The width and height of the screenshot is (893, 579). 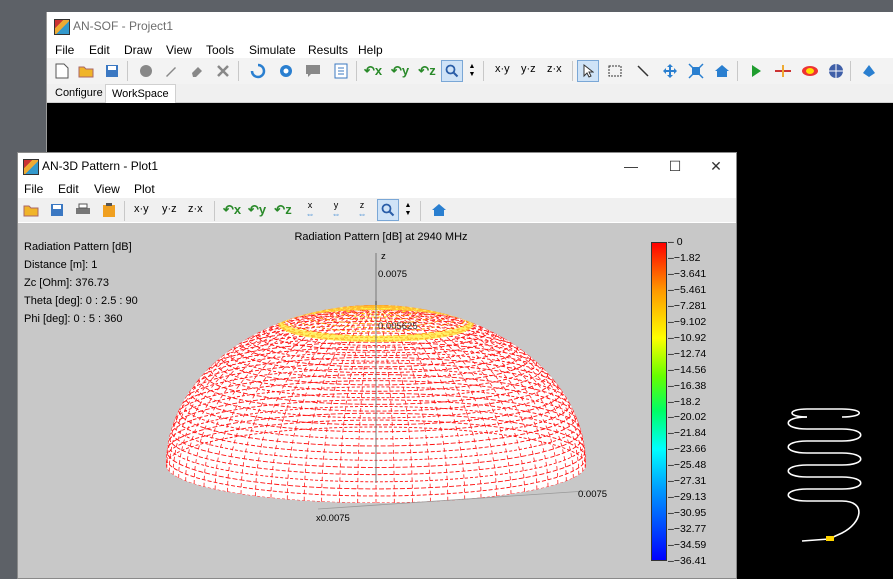 What do you see at coordinates (179, 50) in the screenshot?
I see `menu-view: View` at bounding box center [179, 50].